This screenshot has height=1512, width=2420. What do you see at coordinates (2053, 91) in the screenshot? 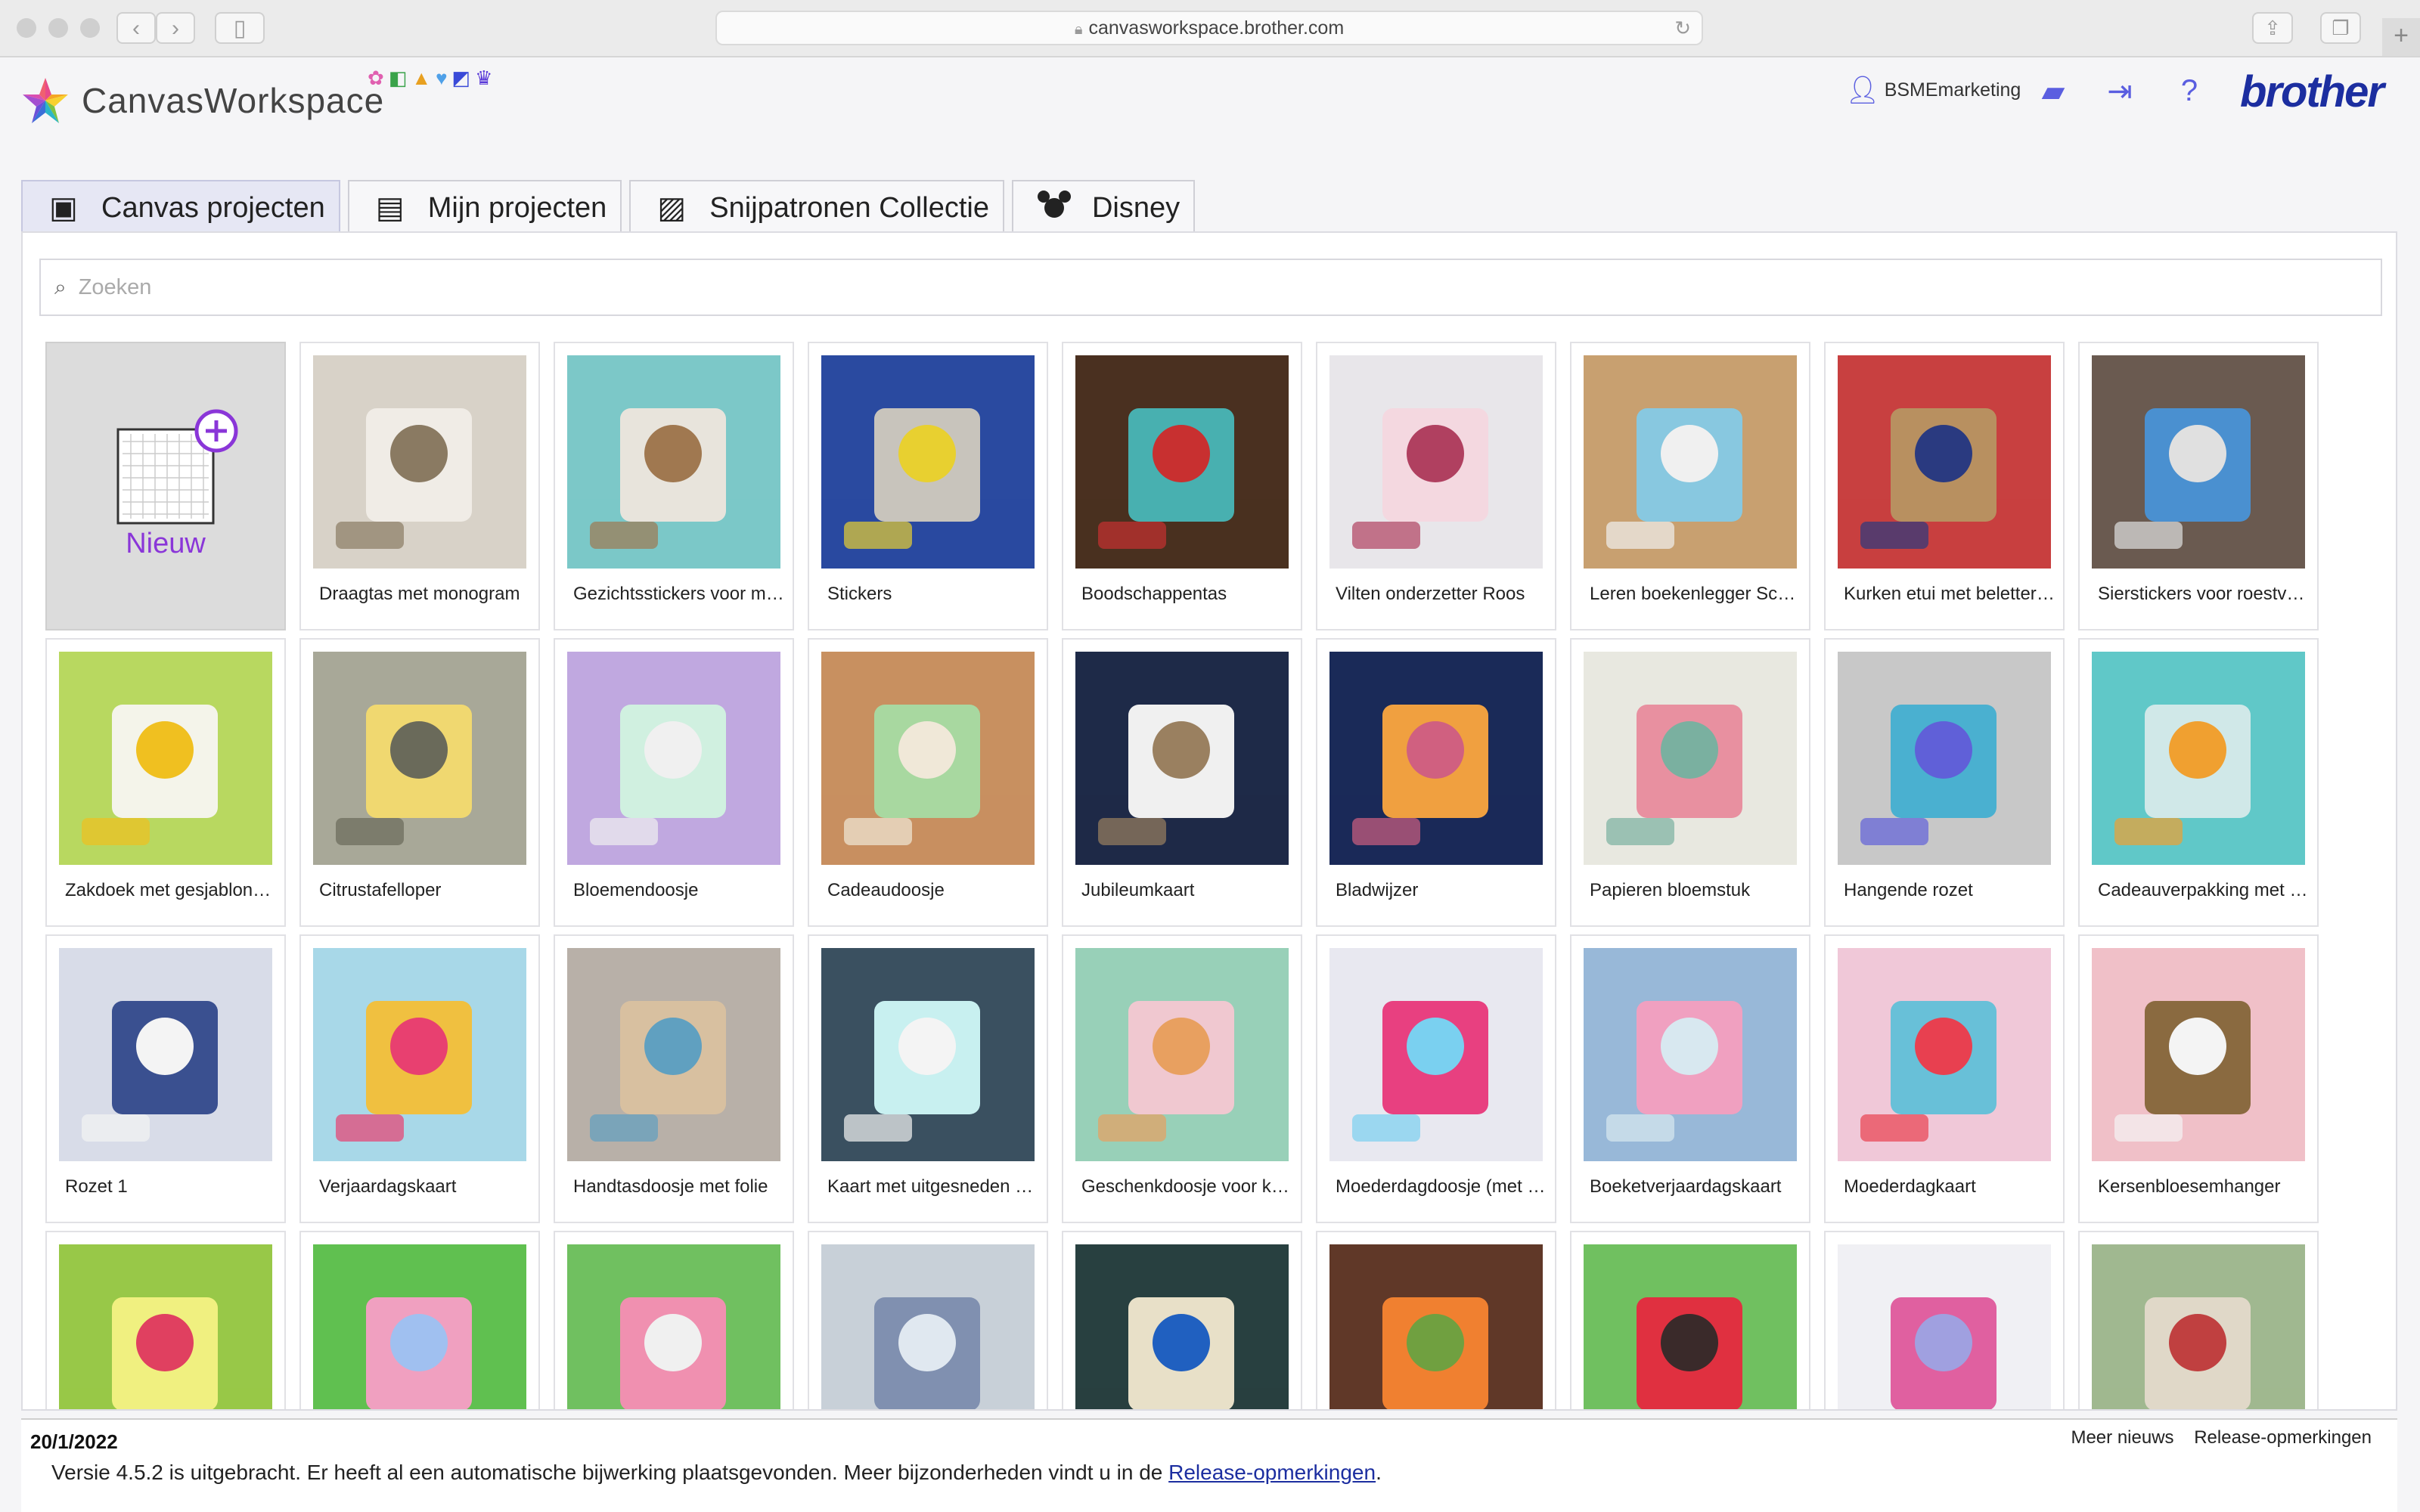
I see `projects-folder-button: ▰` at bounding box center [2053, 91].